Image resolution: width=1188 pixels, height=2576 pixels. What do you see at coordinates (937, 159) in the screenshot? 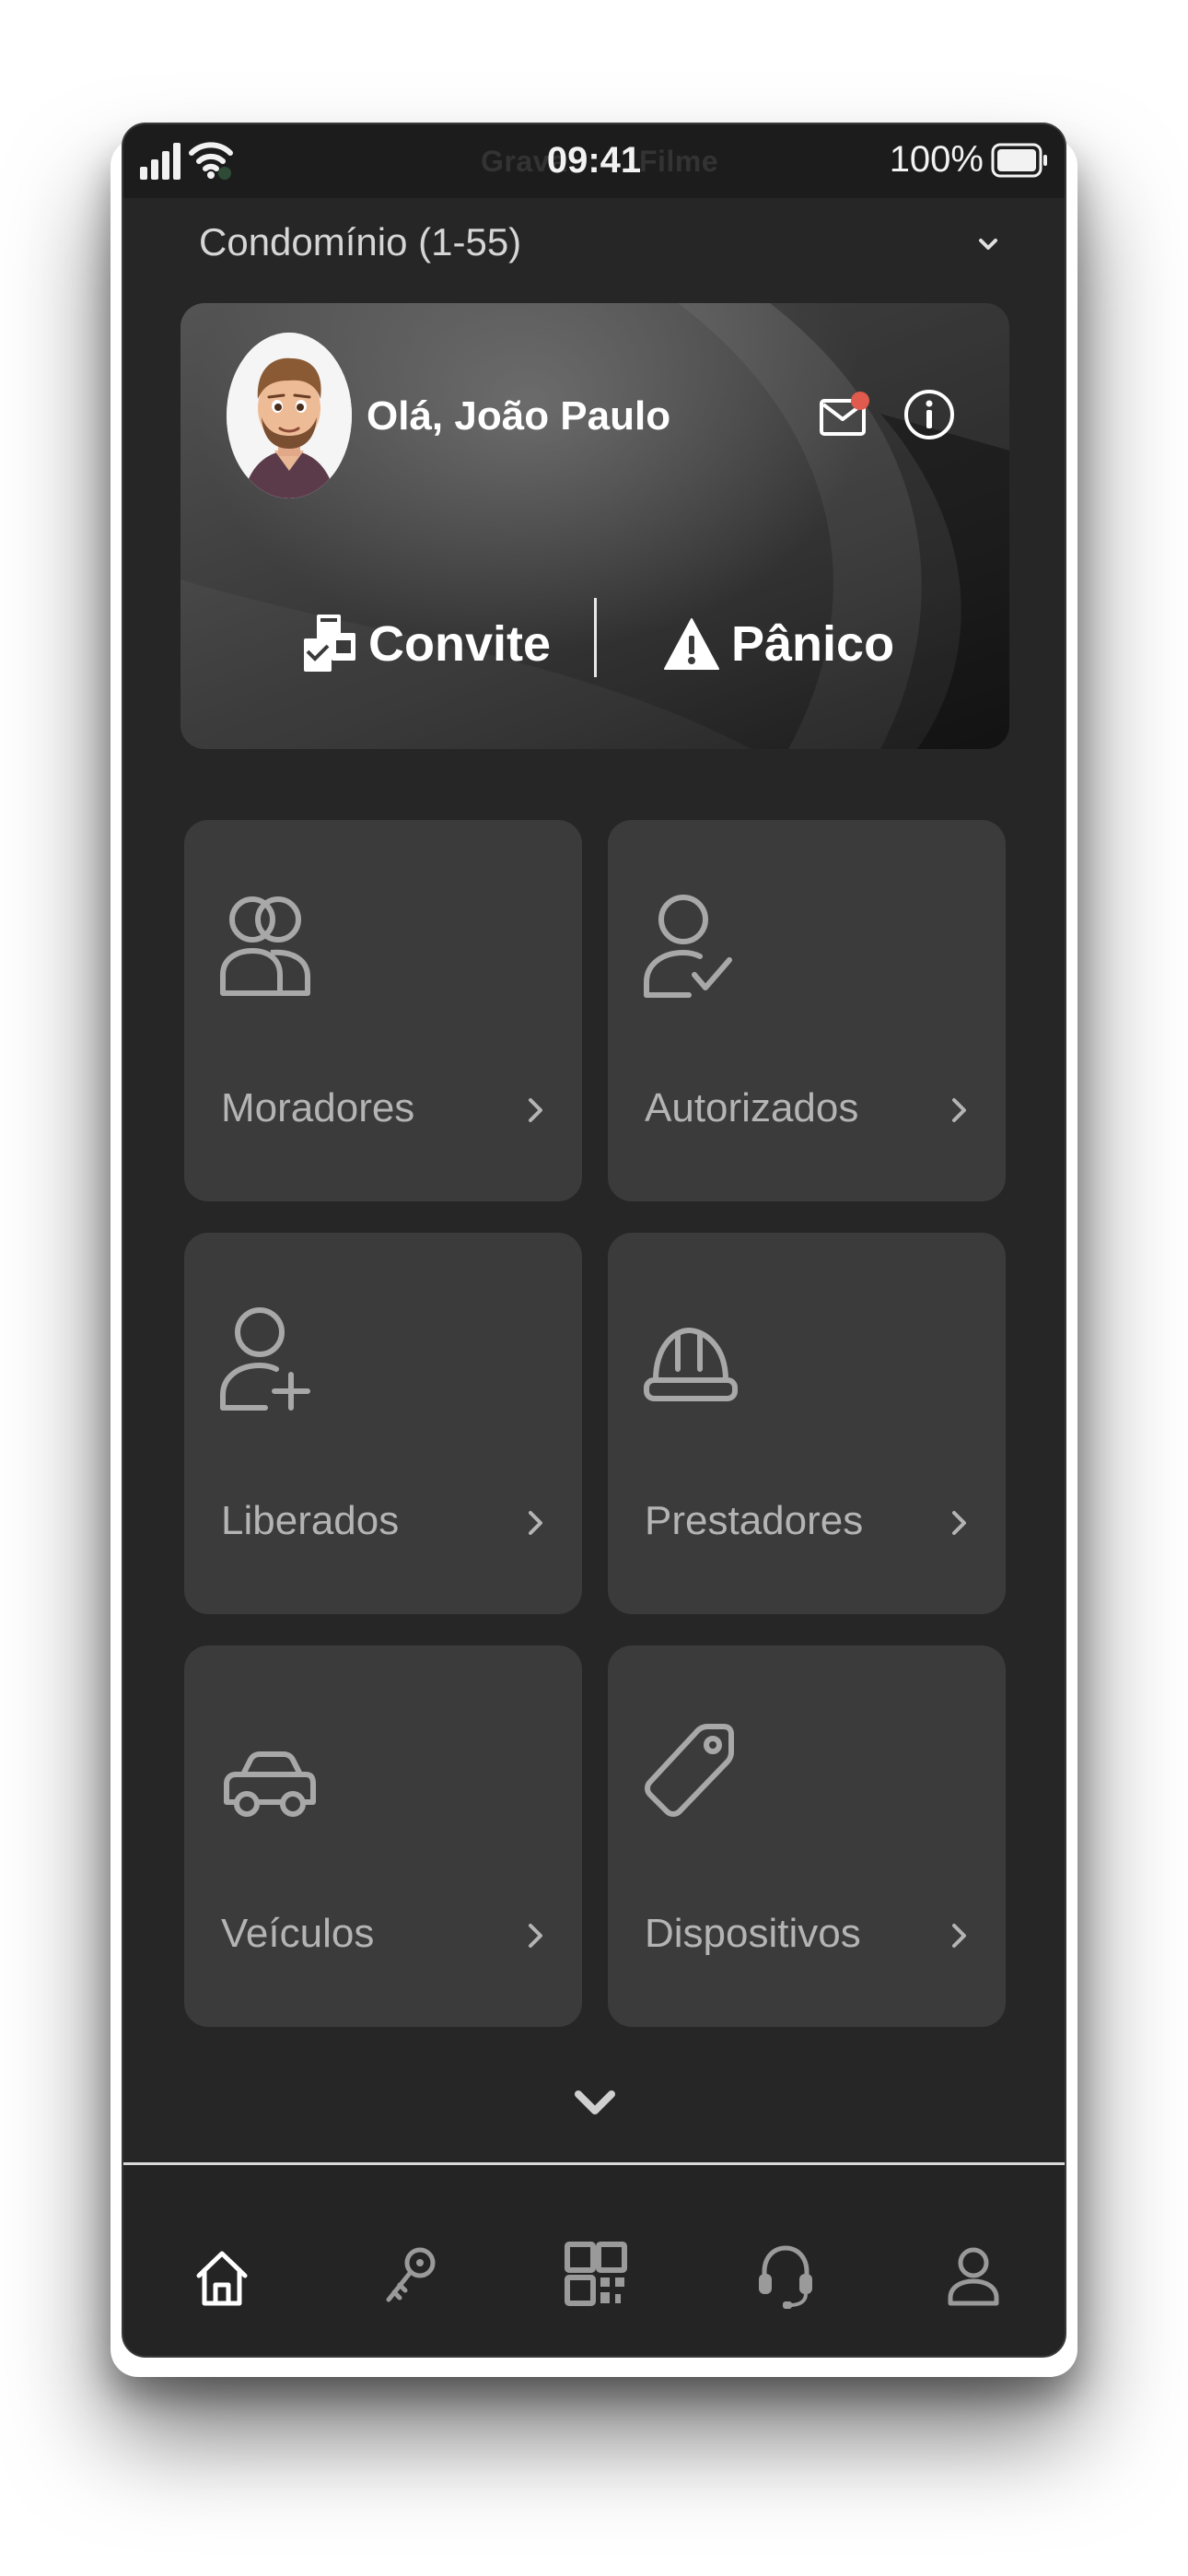
I see `battery-percentage: 100%` at bounding box center [937, 159].